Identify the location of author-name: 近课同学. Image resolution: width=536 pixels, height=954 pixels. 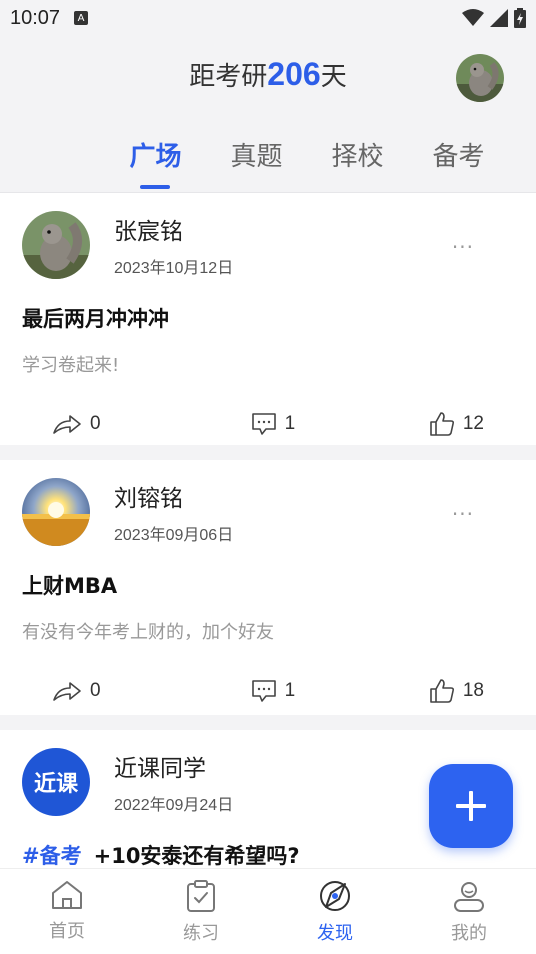
(173, 766).